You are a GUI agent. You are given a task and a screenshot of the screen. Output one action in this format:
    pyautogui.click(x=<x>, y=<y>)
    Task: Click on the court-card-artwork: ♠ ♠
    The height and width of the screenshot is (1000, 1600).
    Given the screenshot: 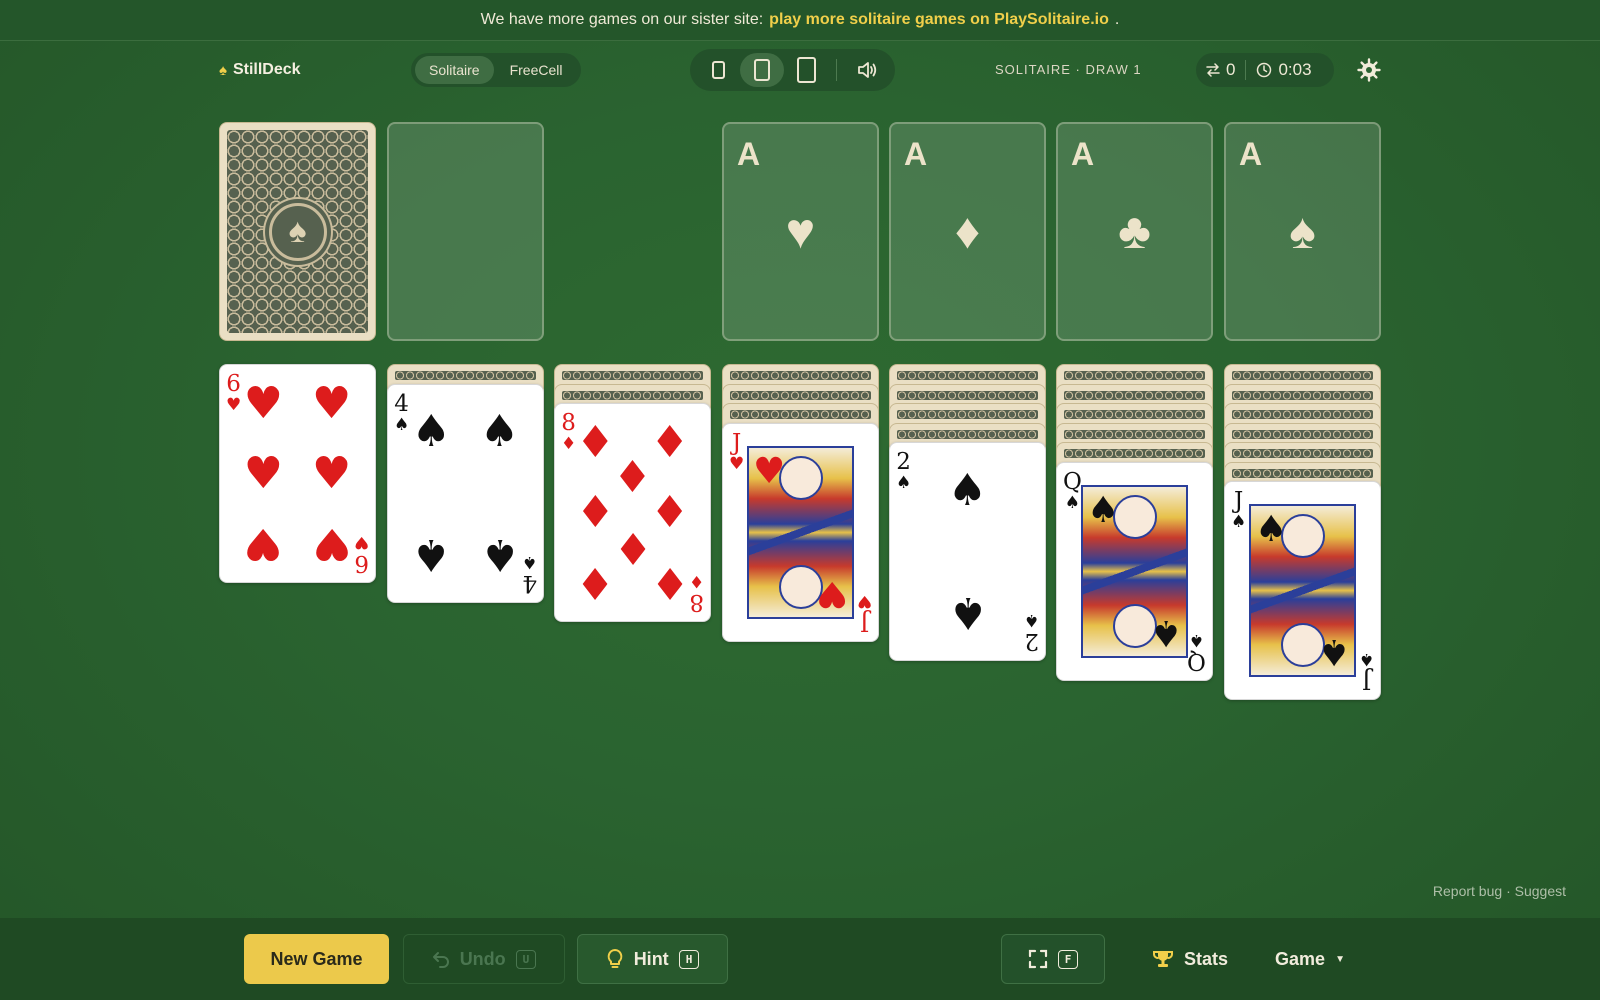 What is the action you would take?
    pyautogui.click(x=1134, y=571)
    